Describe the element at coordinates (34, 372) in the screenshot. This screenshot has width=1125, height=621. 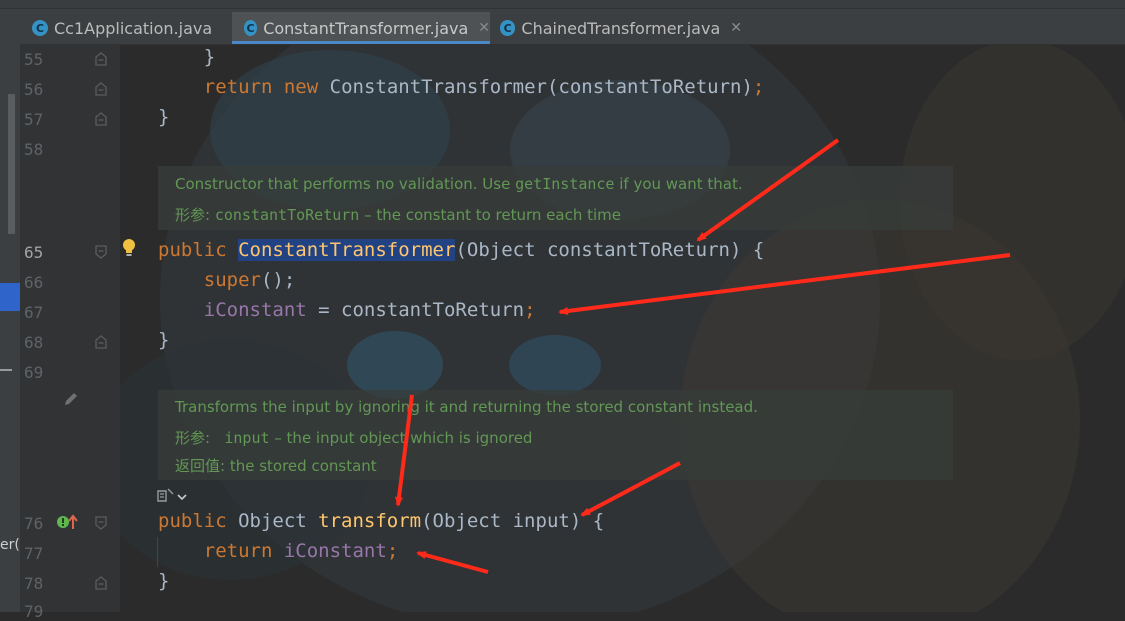
I see `line-number: 69` at that location.